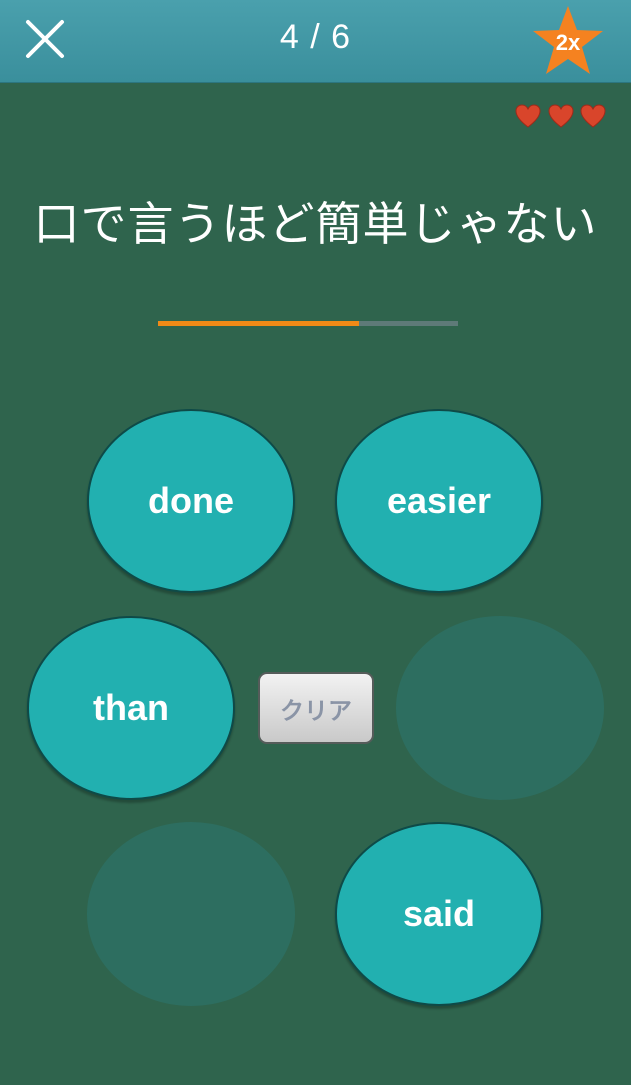 This screenshot has height=1085, width=631. I want to click on question-prompt: 口で言うほど簡単じゃない, so click(315, 224).